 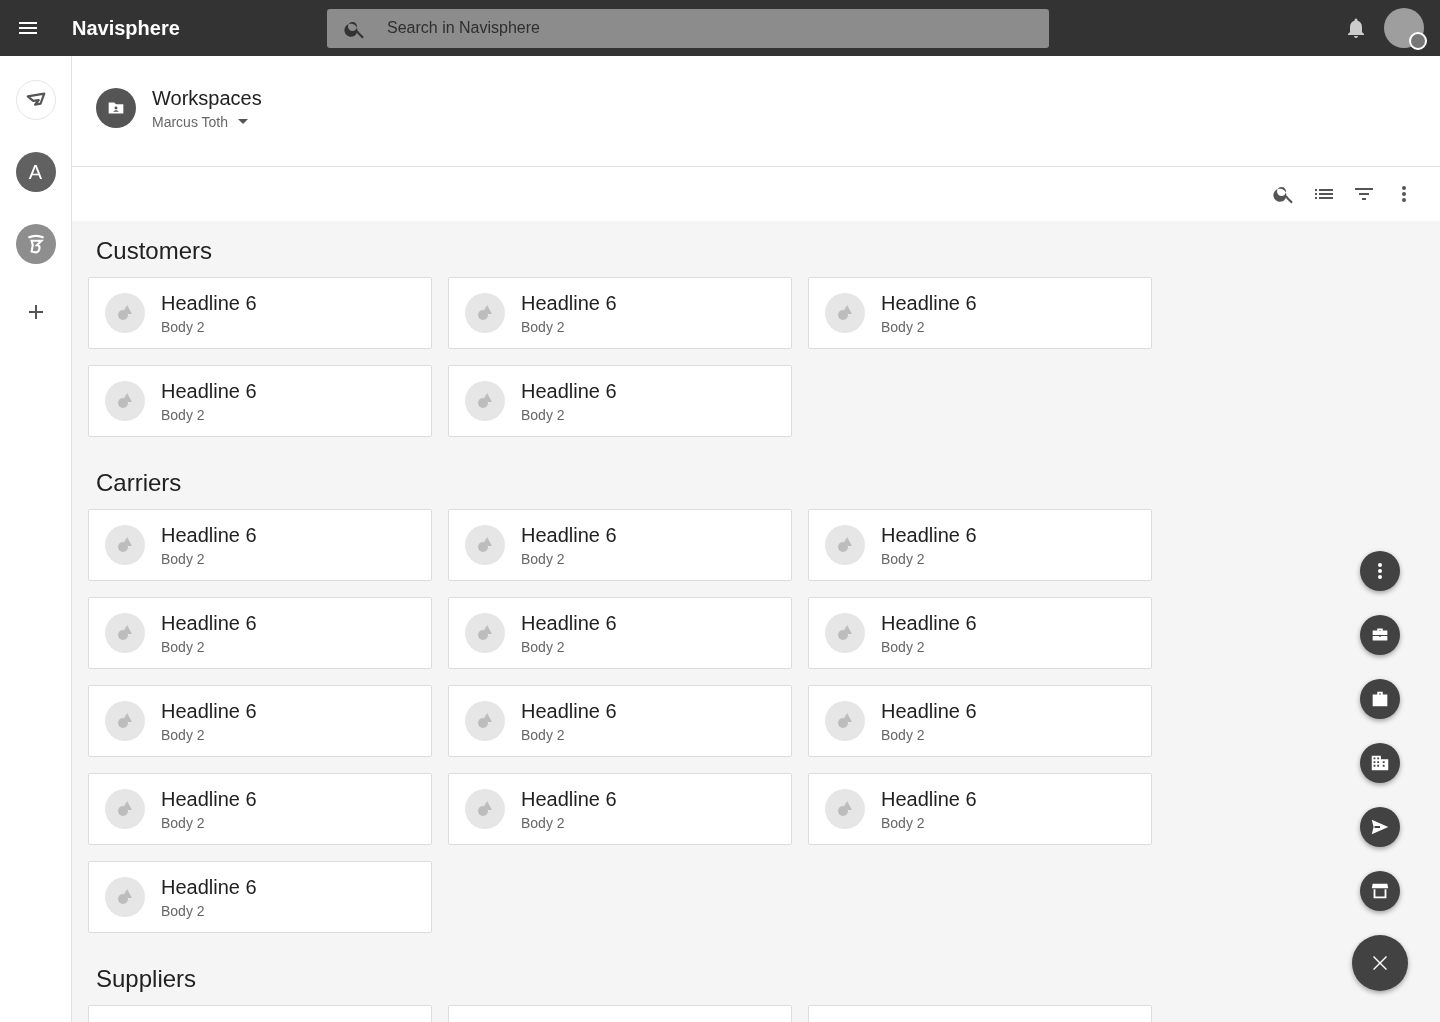 I want to click on section-title: Carriers, so click(x=139, y=483).